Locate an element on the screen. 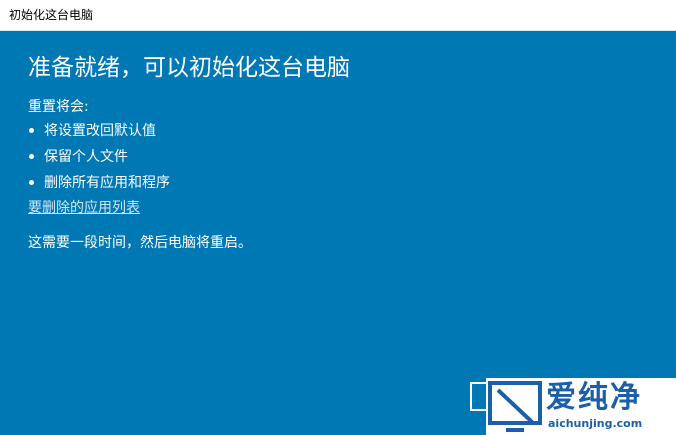 The width and height of the screenshot is (676, 435). title-bar: 初始化这台电脑 is located at coordinates (338, 15).